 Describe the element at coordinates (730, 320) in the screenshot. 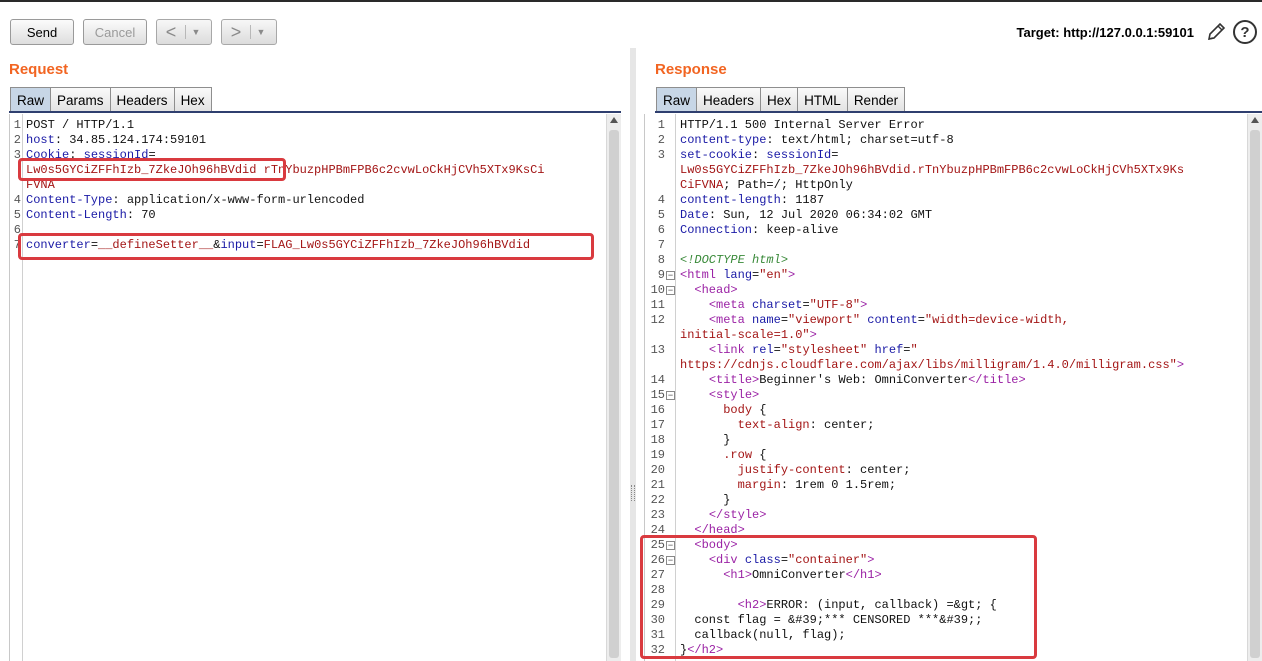

I see `code-token: <meta` at that location.